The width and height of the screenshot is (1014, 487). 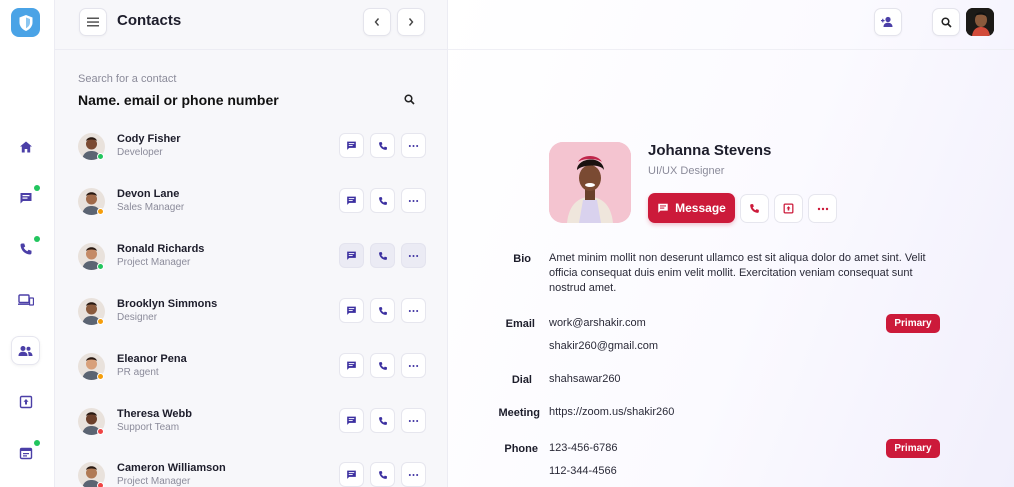 What do you see at coordinates (583, 448) in the screenshot?
I see `phone-primary: 123-456-6786` at bounding box center [583, 448].